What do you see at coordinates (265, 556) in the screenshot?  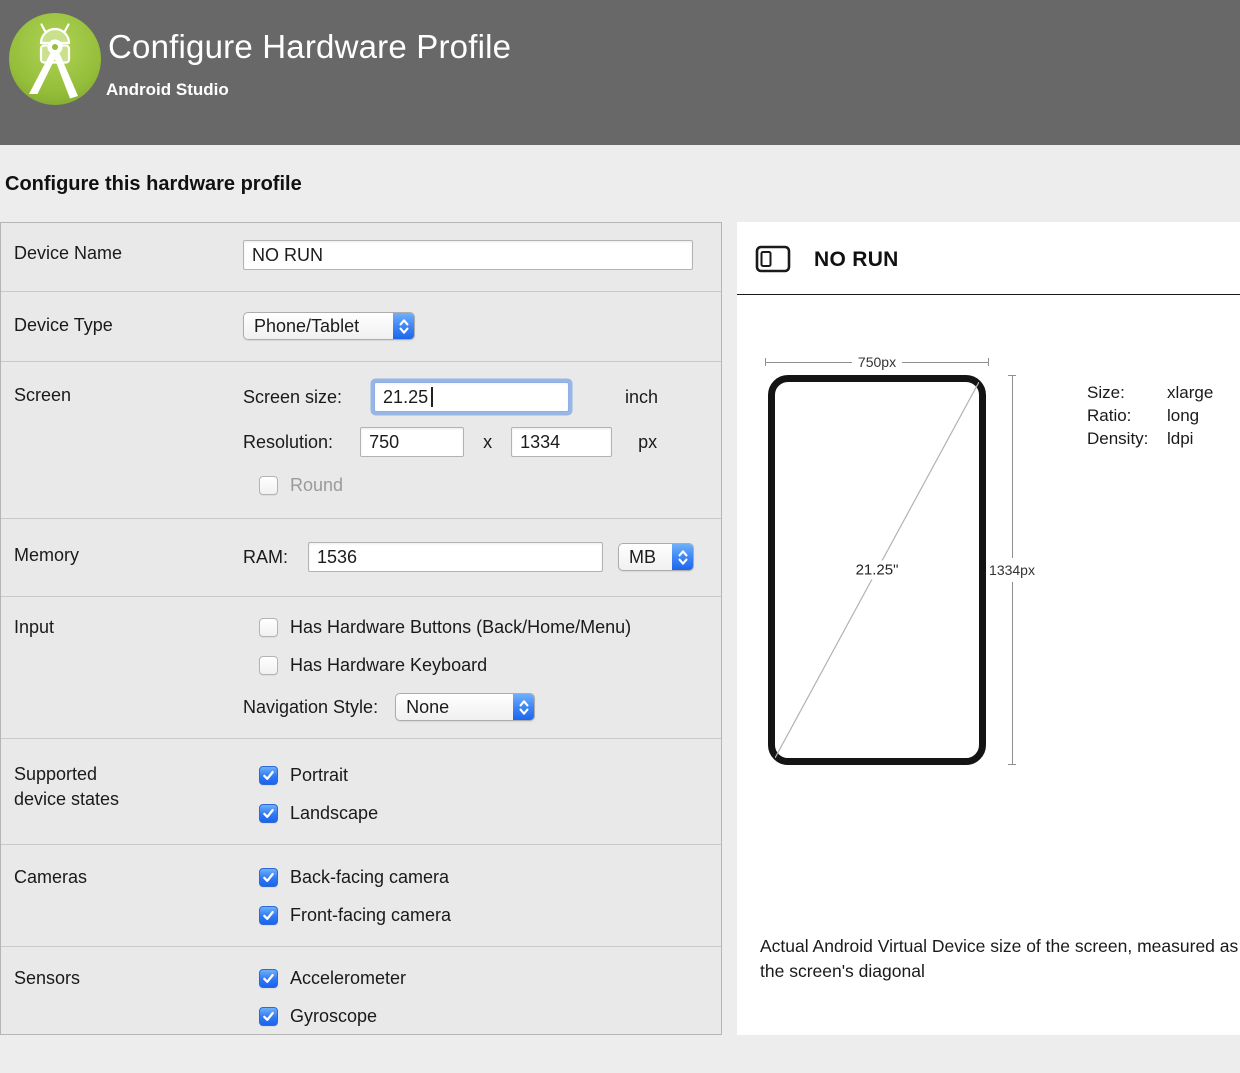 I see `ram-label: RAM:` at bounding box center [265, 556].